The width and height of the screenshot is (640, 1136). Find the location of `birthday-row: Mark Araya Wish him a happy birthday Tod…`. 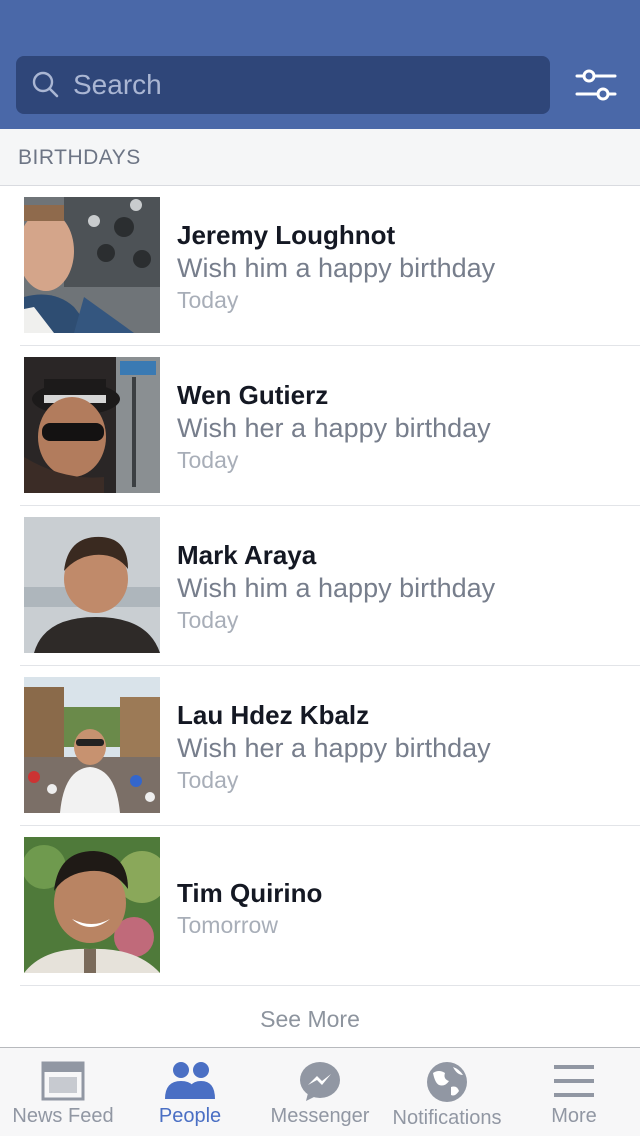

birthday-row: Mark Araya Wish him a happy birthday Tod… is located at coordinates (320, 586).